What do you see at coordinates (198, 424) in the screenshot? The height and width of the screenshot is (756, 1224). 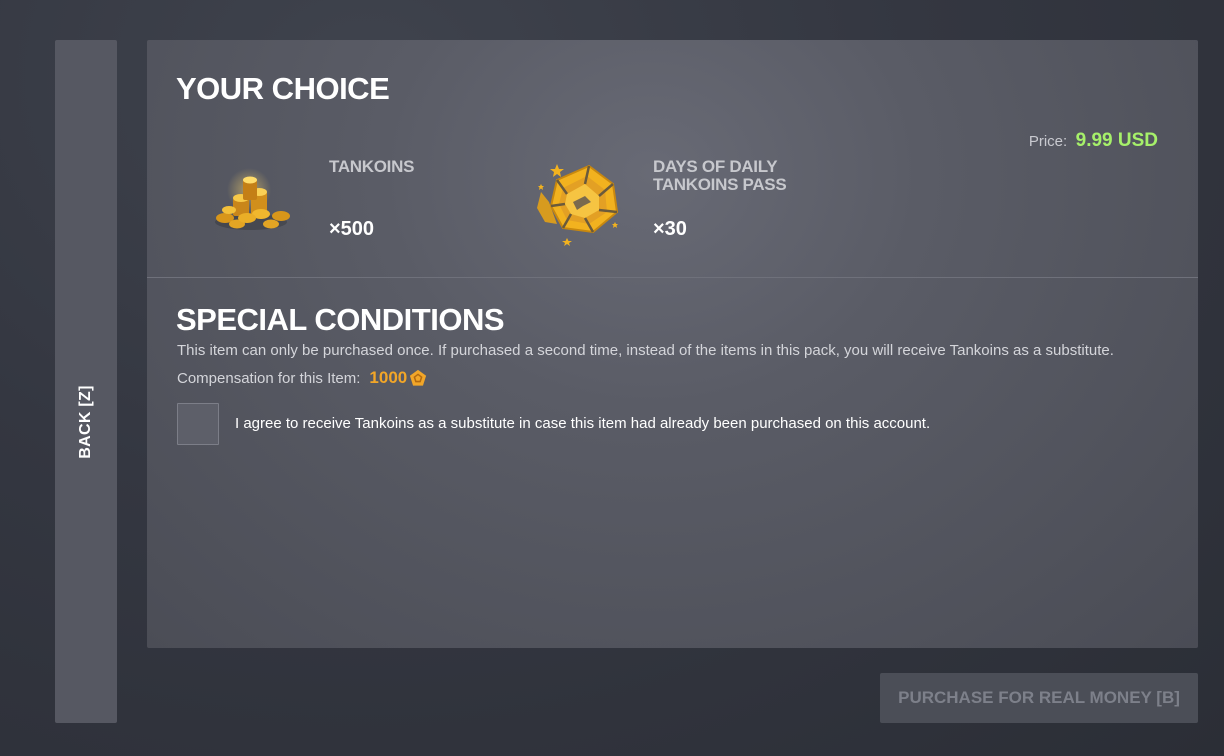 I see `agree-checkbox` at bounding box center [198, 424].